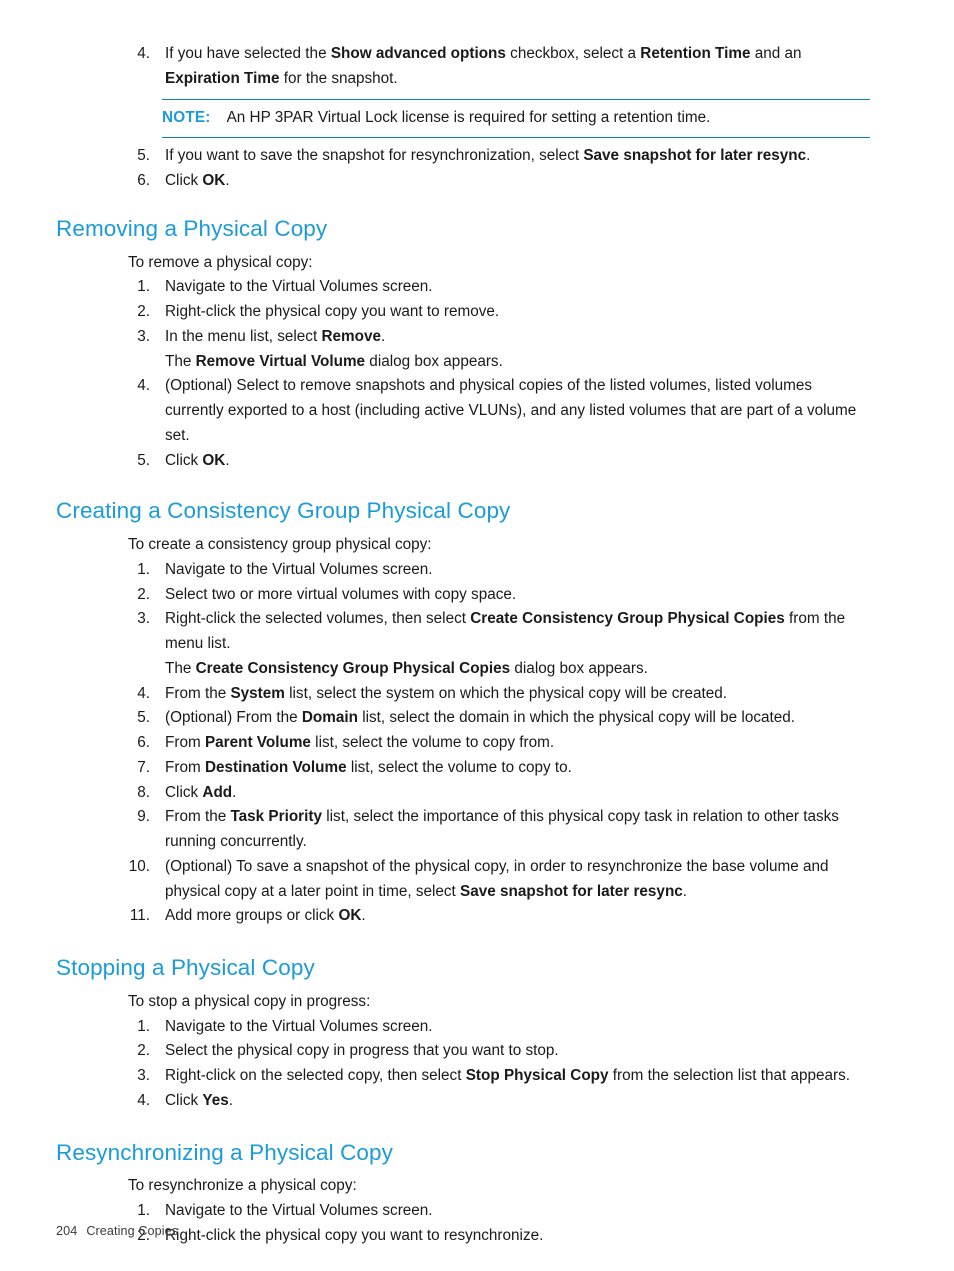 This screenshot has height=1271, width=954. What do you see at coordinates (695, 53) in the screenshot?
I see `step-emphasis-3: Retention Time` at bounding box center [695, 53].